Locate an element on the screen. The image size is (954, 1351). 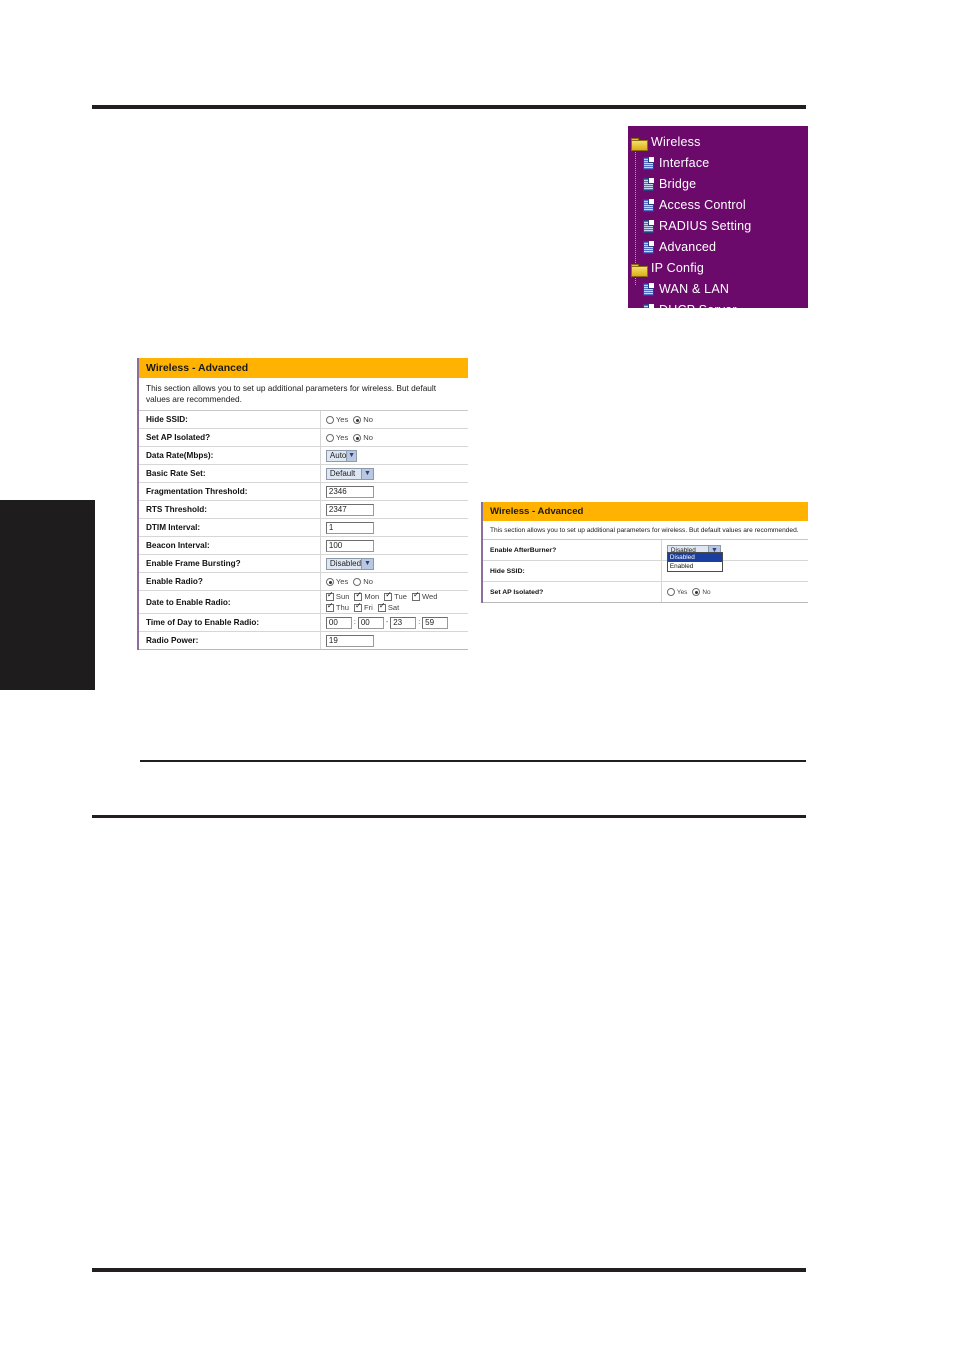
setting-label: Set AP Isolated? is located at coordinates (230, 438).